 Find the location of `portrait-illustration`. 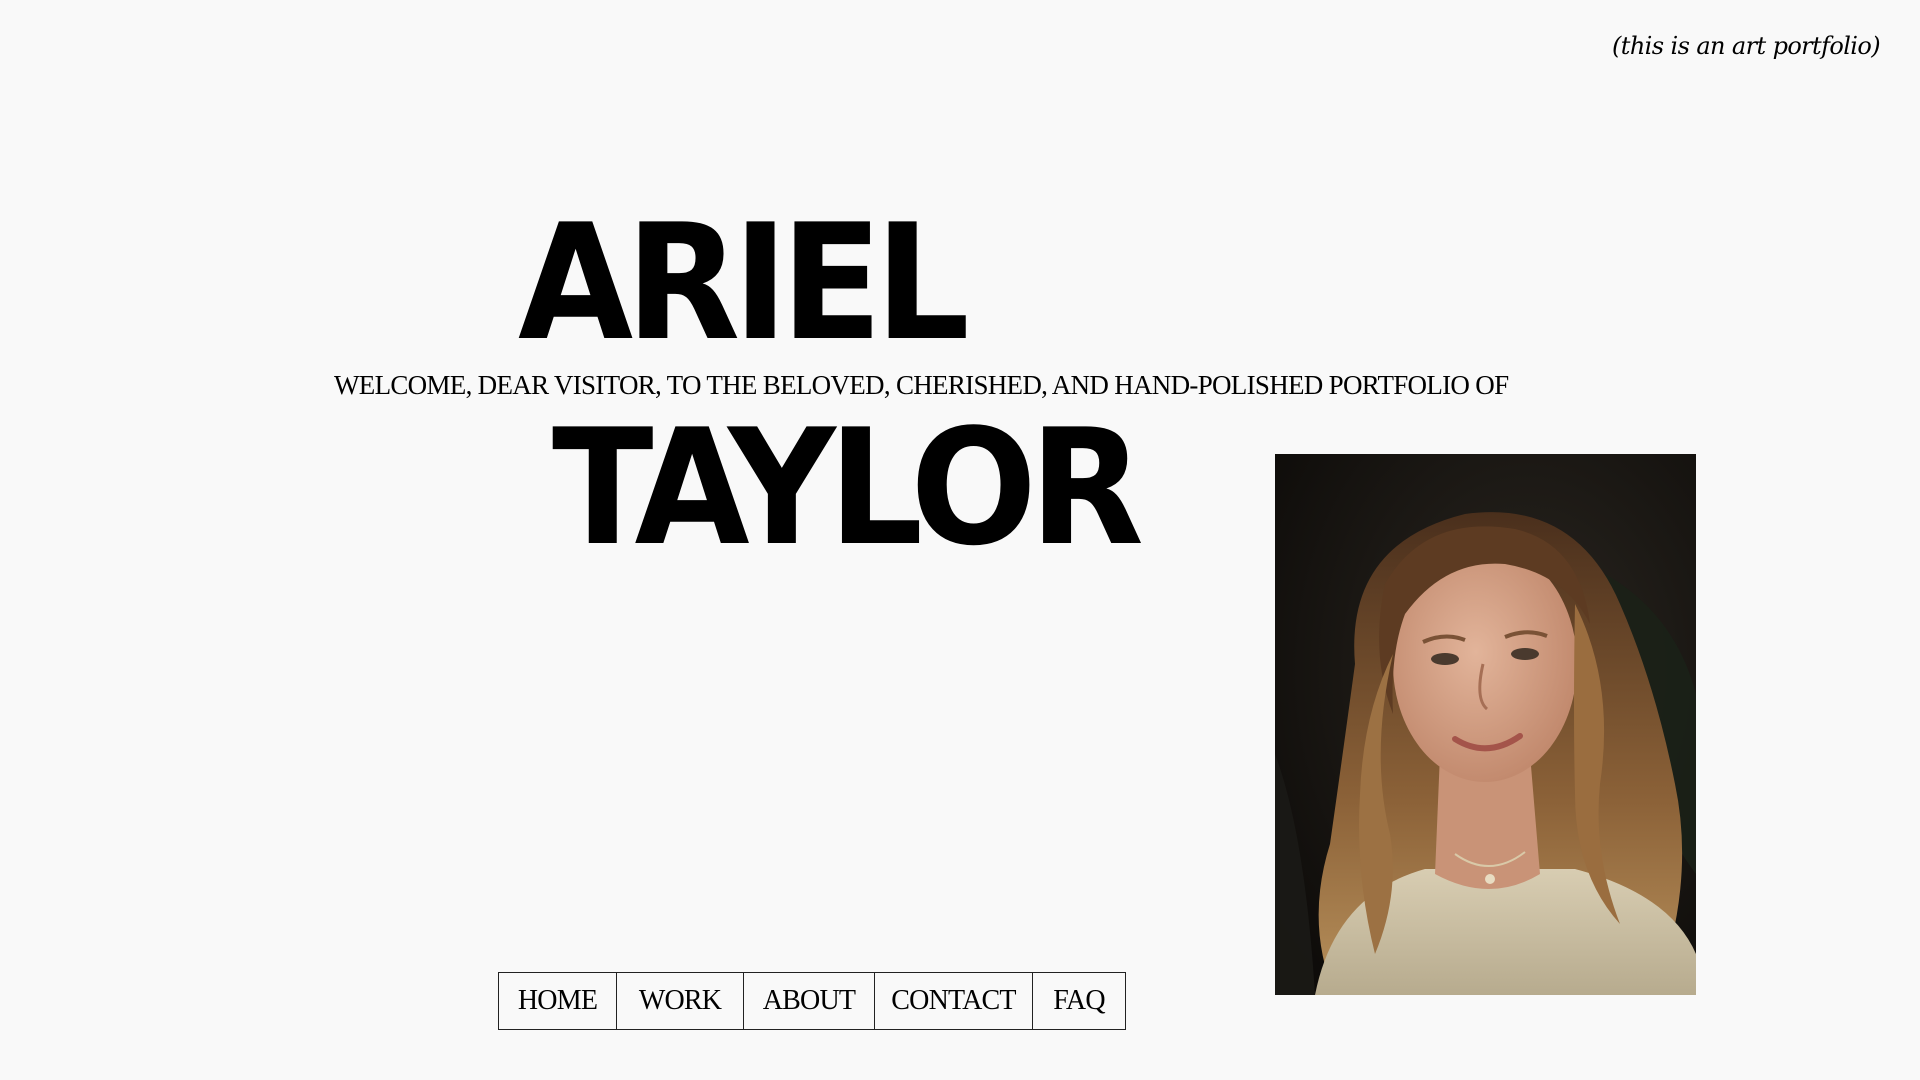

portrait-illustration is located at coordinates (1485, 724).